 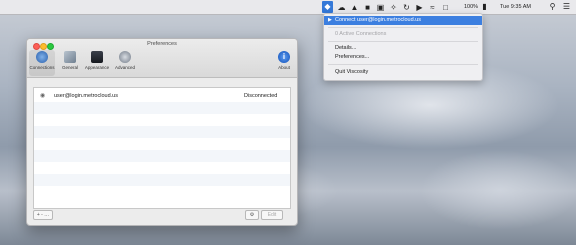 I want to click on tab-appearance-label: Appearance, so click(x=97, y=67).